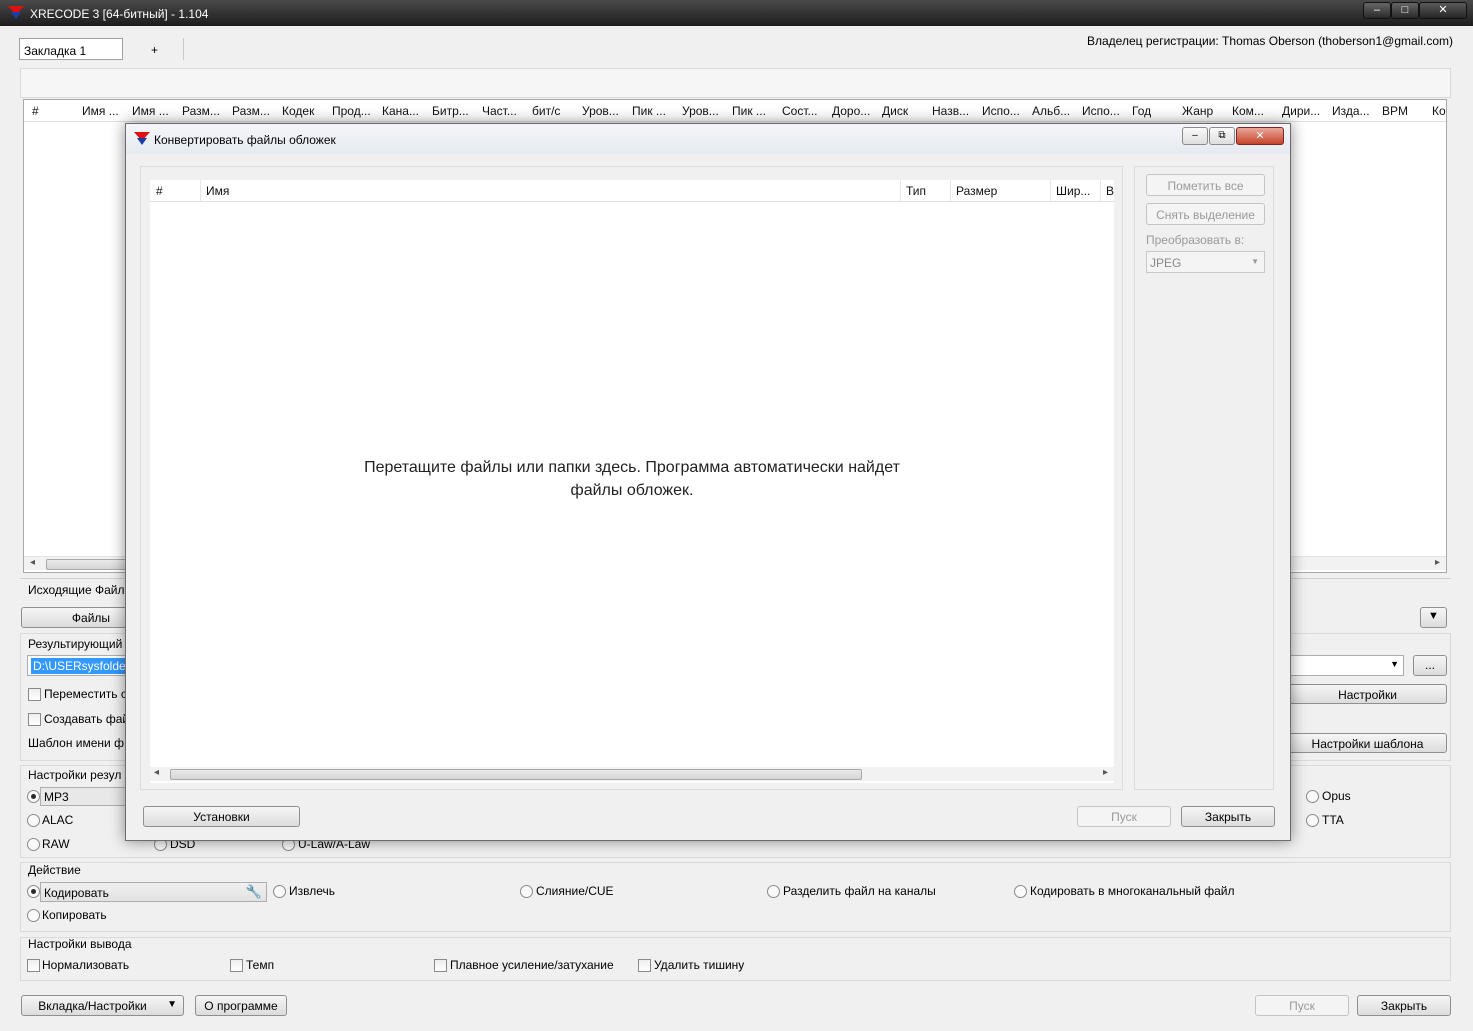 This screenshot has width=1473, height=1031. What do you see at coordinates (241, 1005) in the screenshot?
I see `about-button: О программе` at bounding box center [241, 1005].